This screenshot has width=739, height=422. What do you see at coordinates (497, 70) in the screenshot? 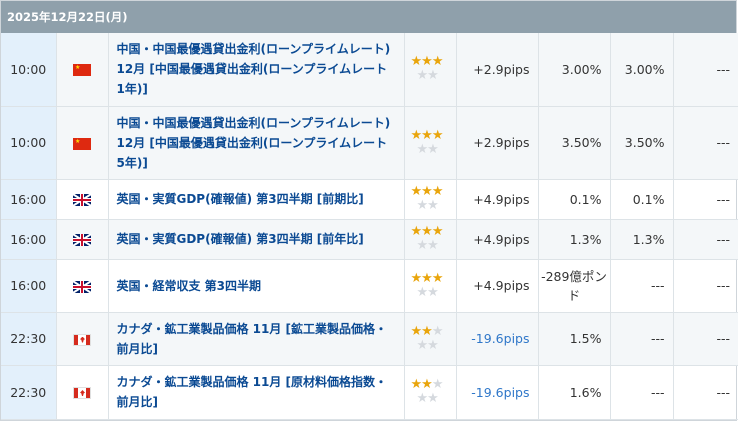
I see `pips-change: +2.9pips` at bounding box center [497, 70].